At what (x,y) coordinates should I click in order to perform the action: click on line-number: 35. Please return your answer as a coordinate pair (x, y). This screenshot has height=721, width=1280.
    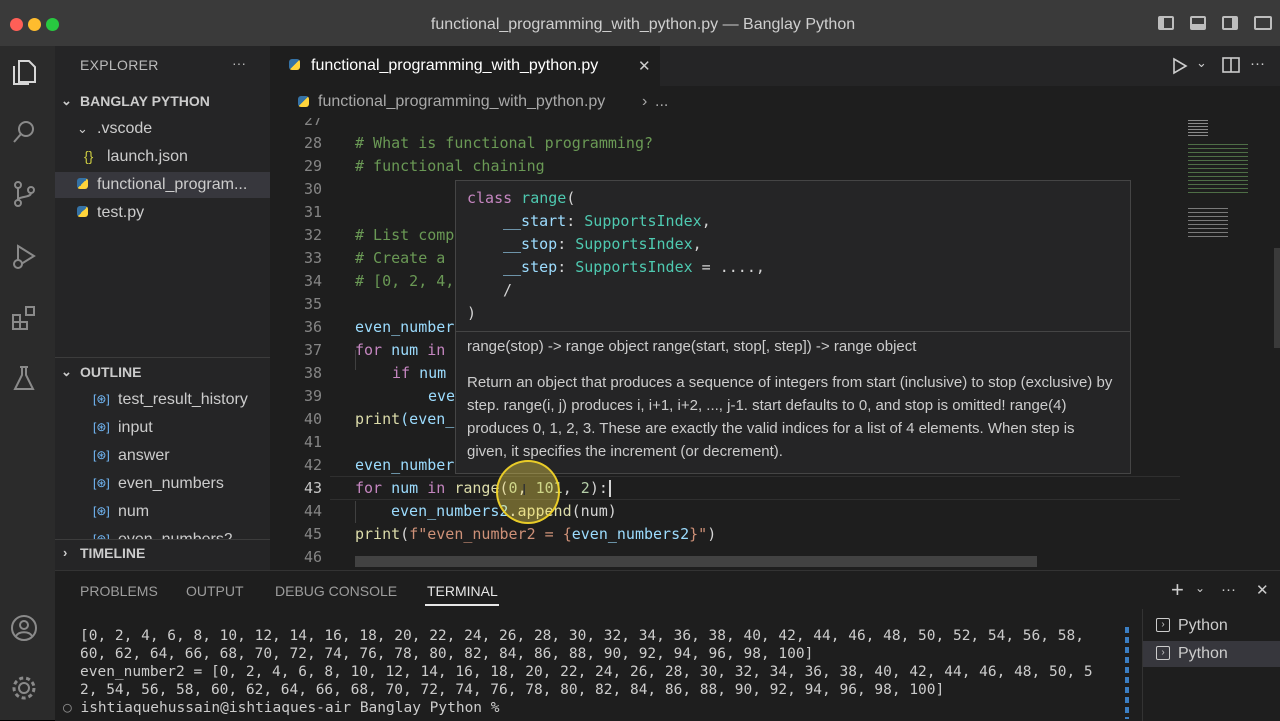
    Looking at the image, I should click on (312, 304).